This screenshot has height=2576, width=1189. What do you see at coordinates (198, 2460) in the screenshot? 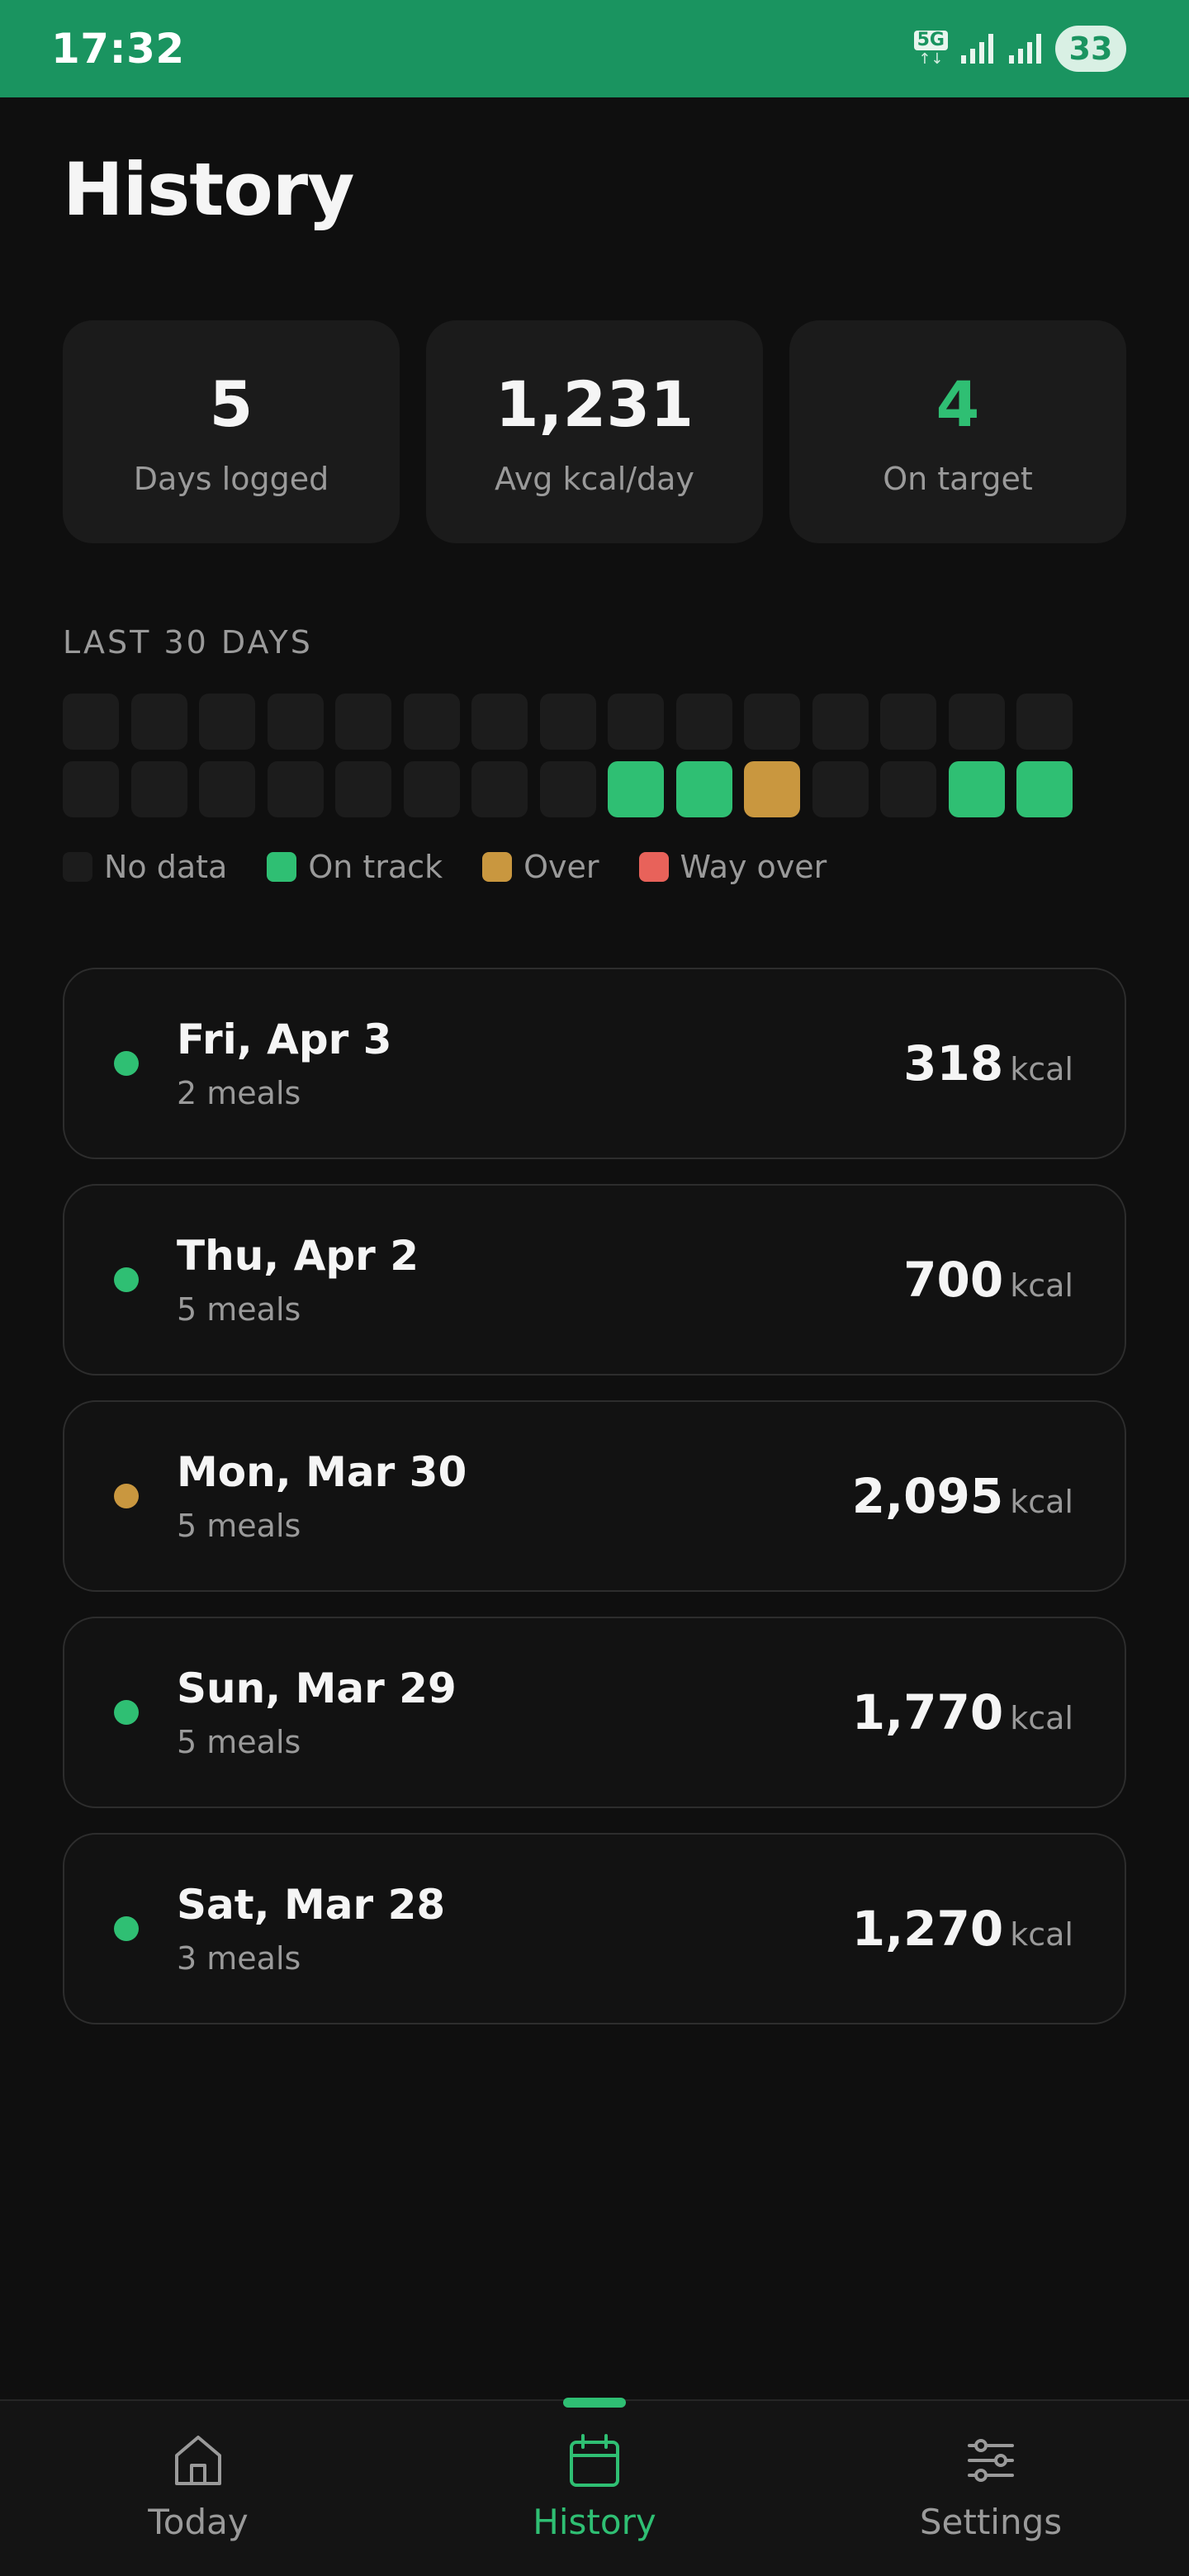
I see `home-icon` at bounding box center [198, 2460].